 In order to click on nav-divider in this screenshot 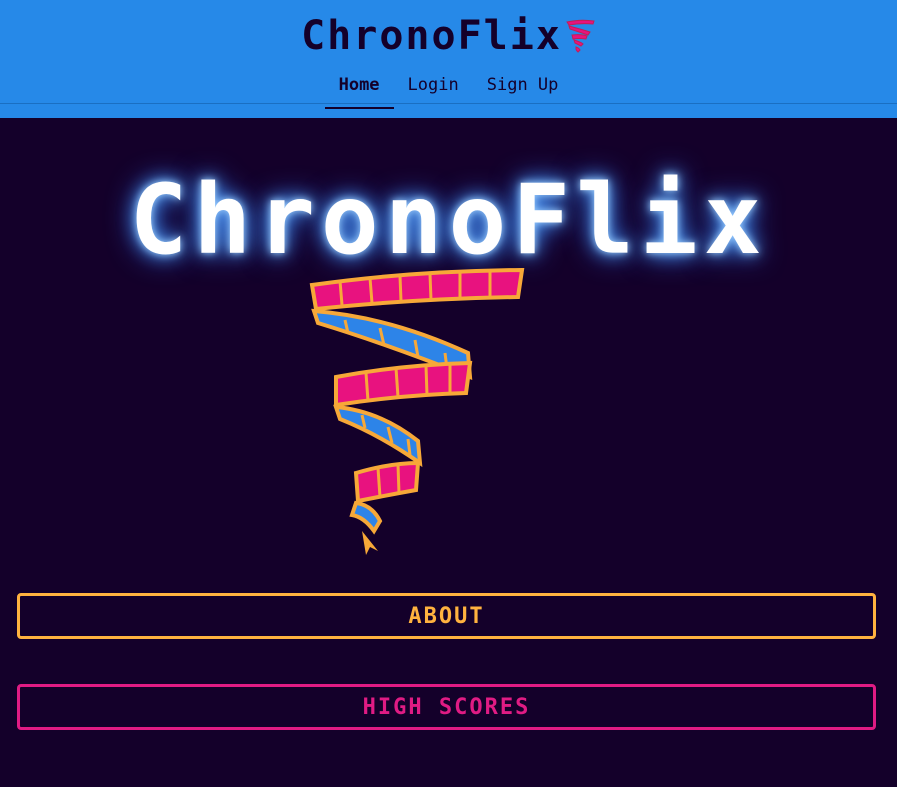, I will do `click(448, 103)`.